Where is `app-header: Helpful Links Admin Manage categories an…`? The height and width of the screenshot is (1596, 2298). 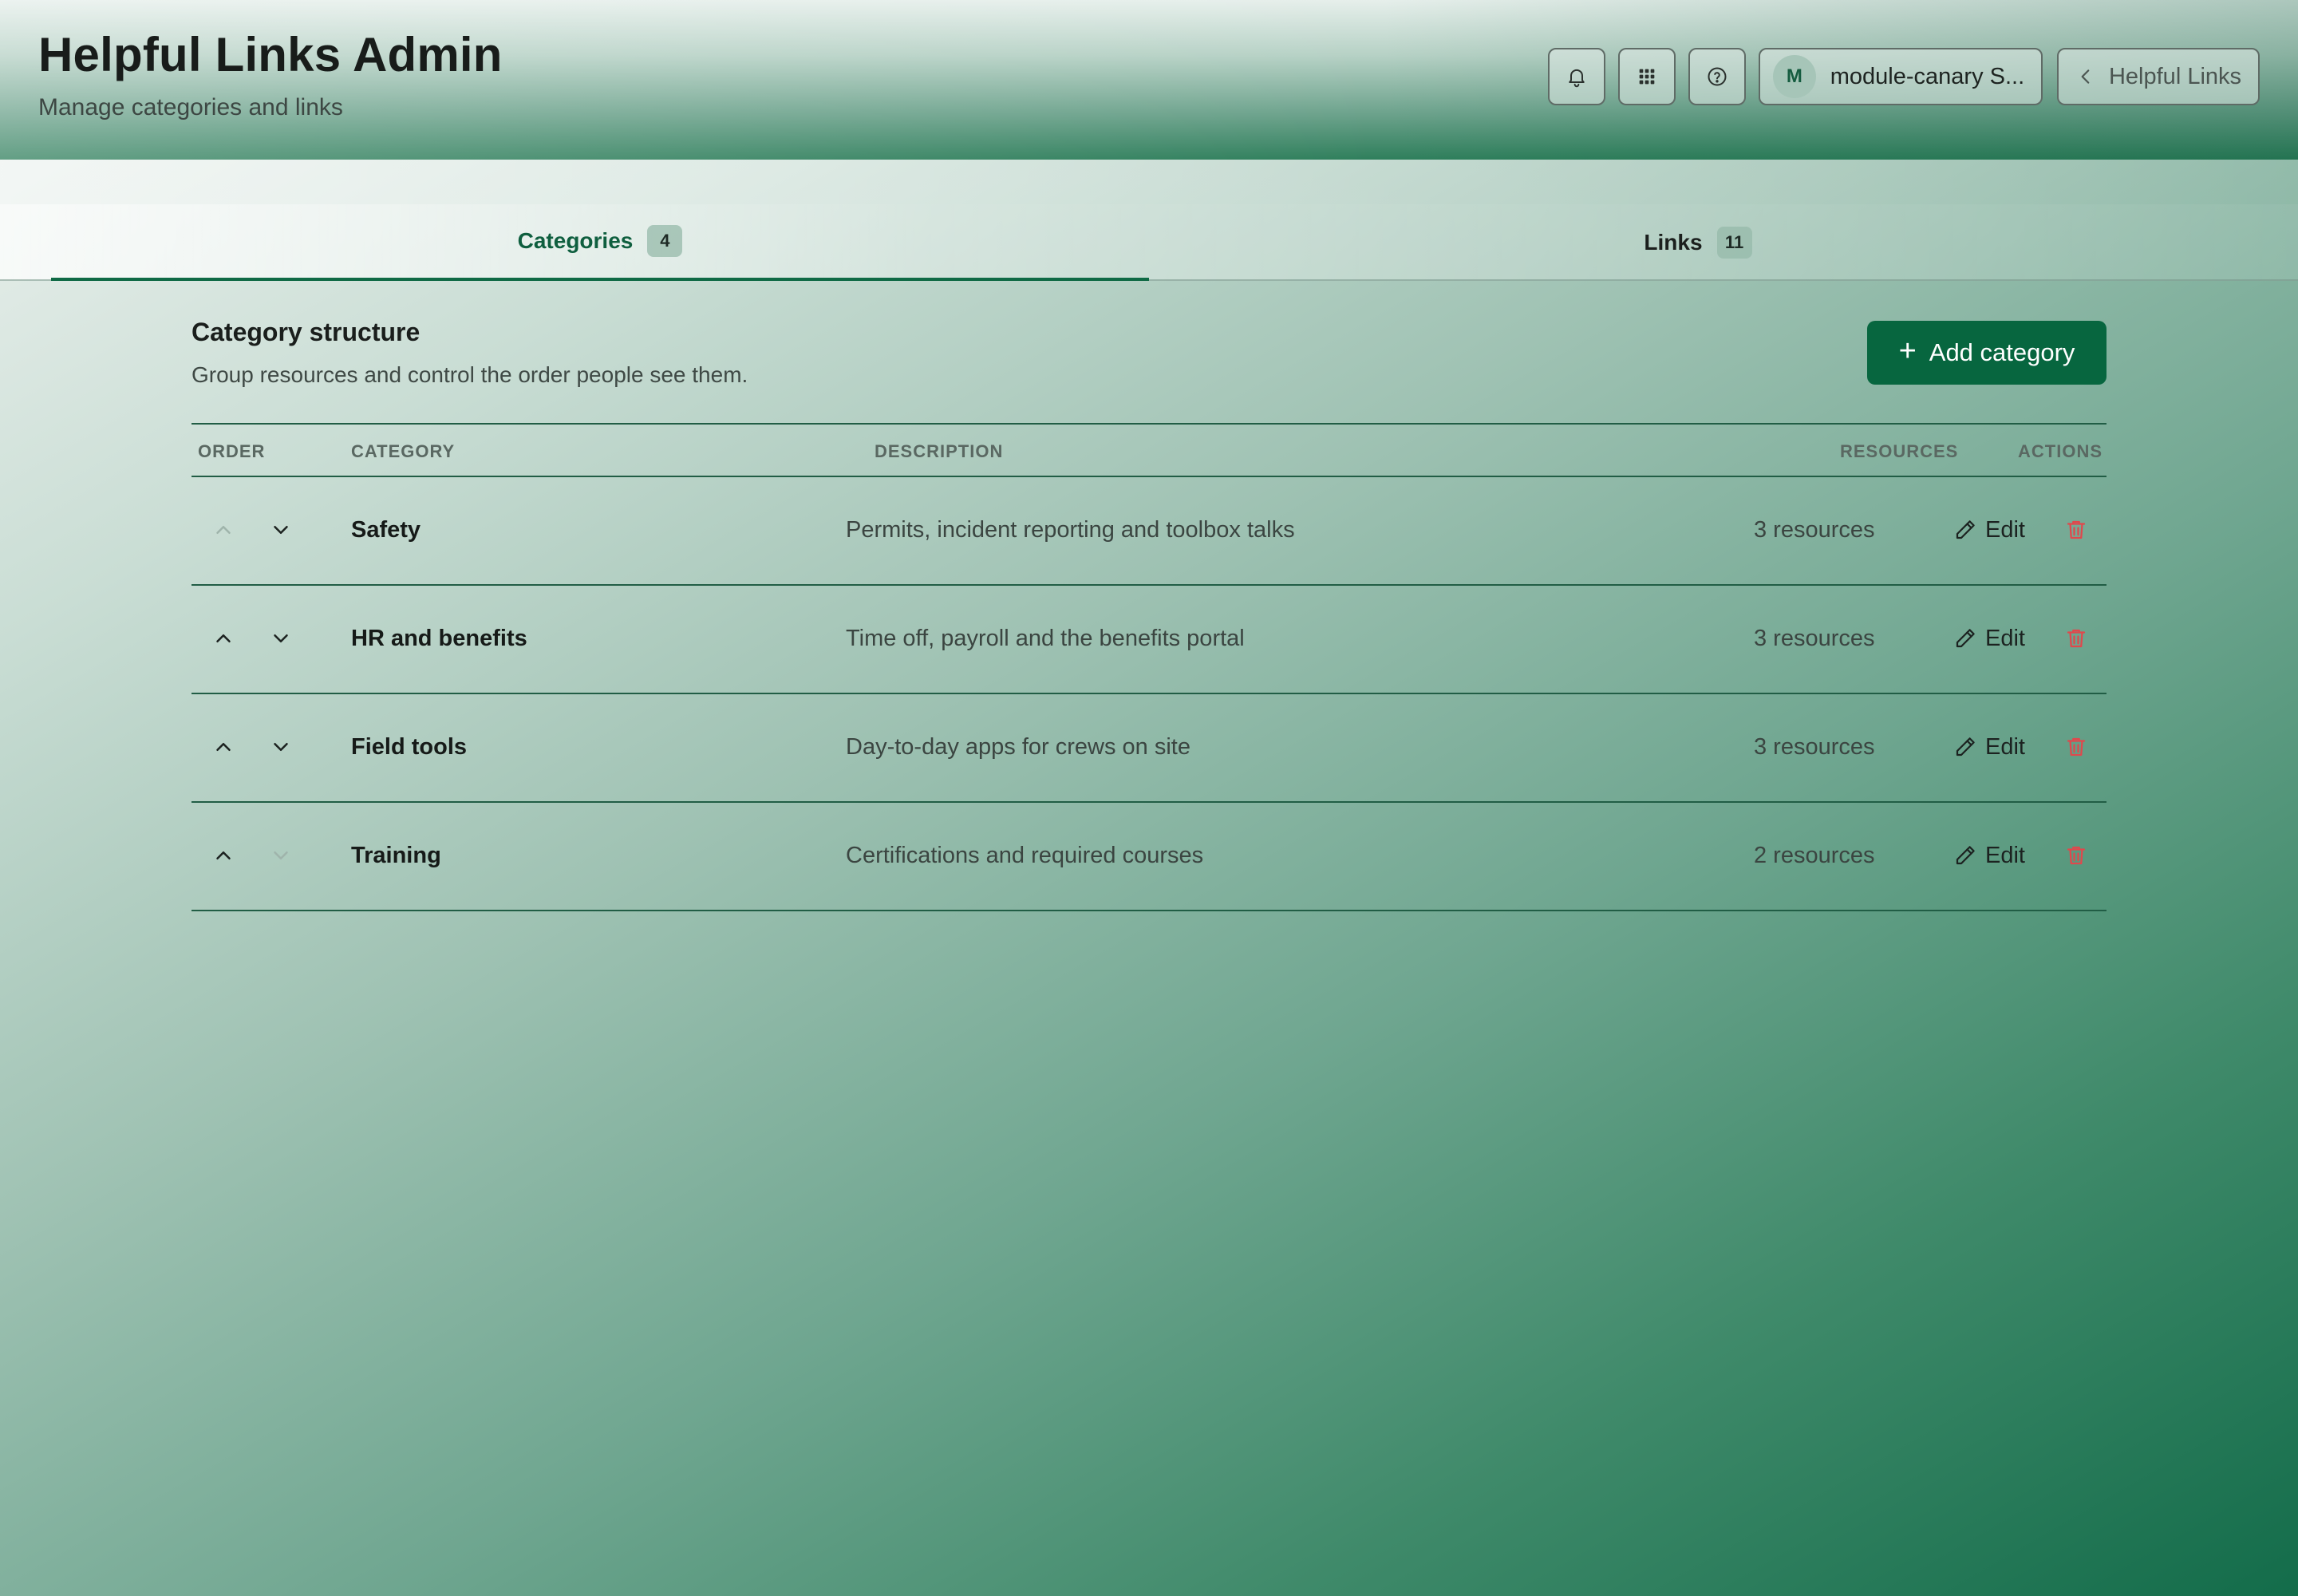
app-header: Helpful Links Admin Manage categories an… is located at coordinates (1149, 80).